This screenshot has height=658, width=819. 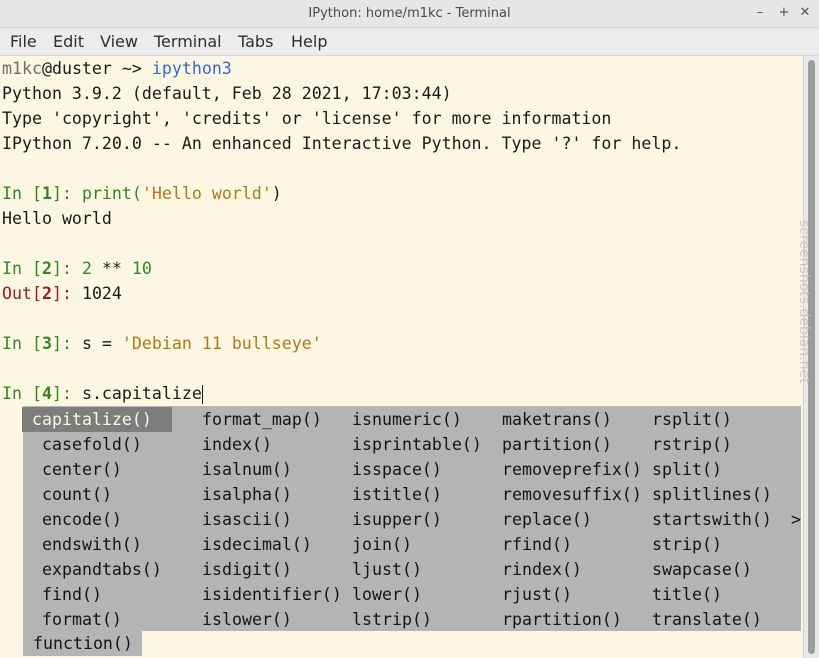 What do you see at coordinates (417, 444) in the screenshot?
I see `completion-item: isprintable()` at bounding box center [417, 444].